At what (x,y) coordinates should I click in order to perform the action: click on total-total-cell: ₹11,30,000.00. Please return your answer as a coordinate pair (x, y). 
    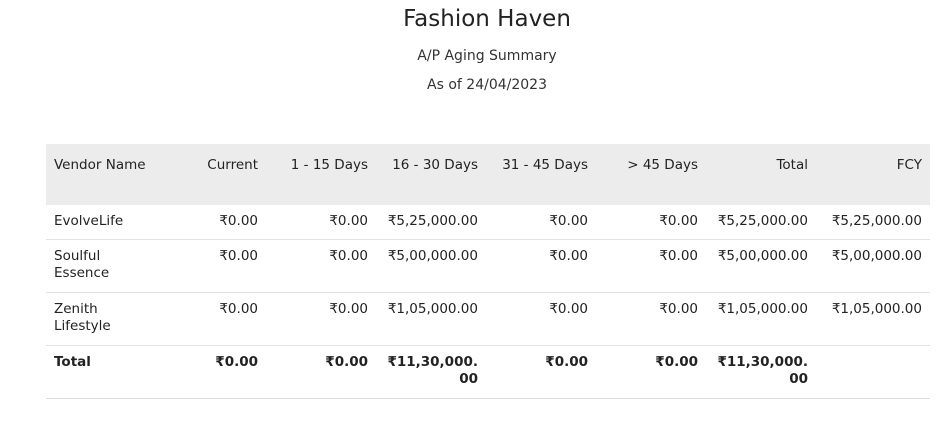
    Looking at the image, I should click on (761, 372).